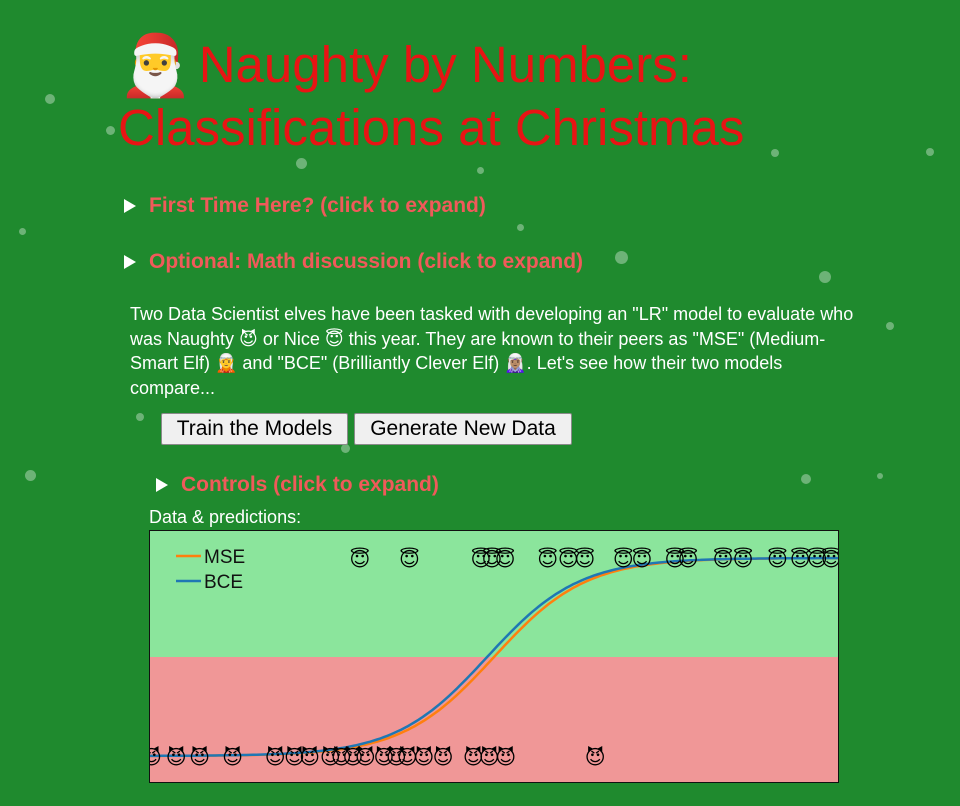 This screenshot has height=806, width=960. I want to click on controls-toggle: Controls (click to expand), so click(297, 485).